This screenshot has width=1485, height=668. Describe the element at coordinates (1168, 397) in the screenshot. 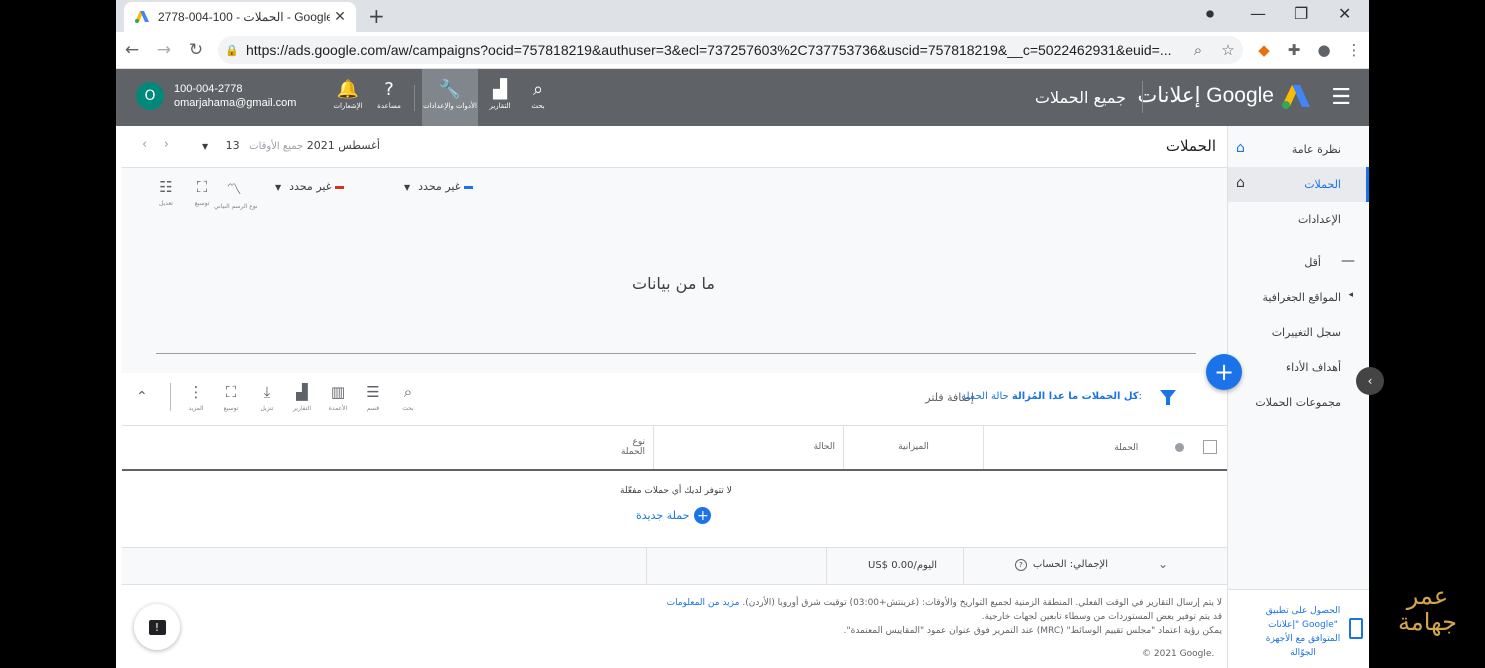

I see `filter-icon` at that location.